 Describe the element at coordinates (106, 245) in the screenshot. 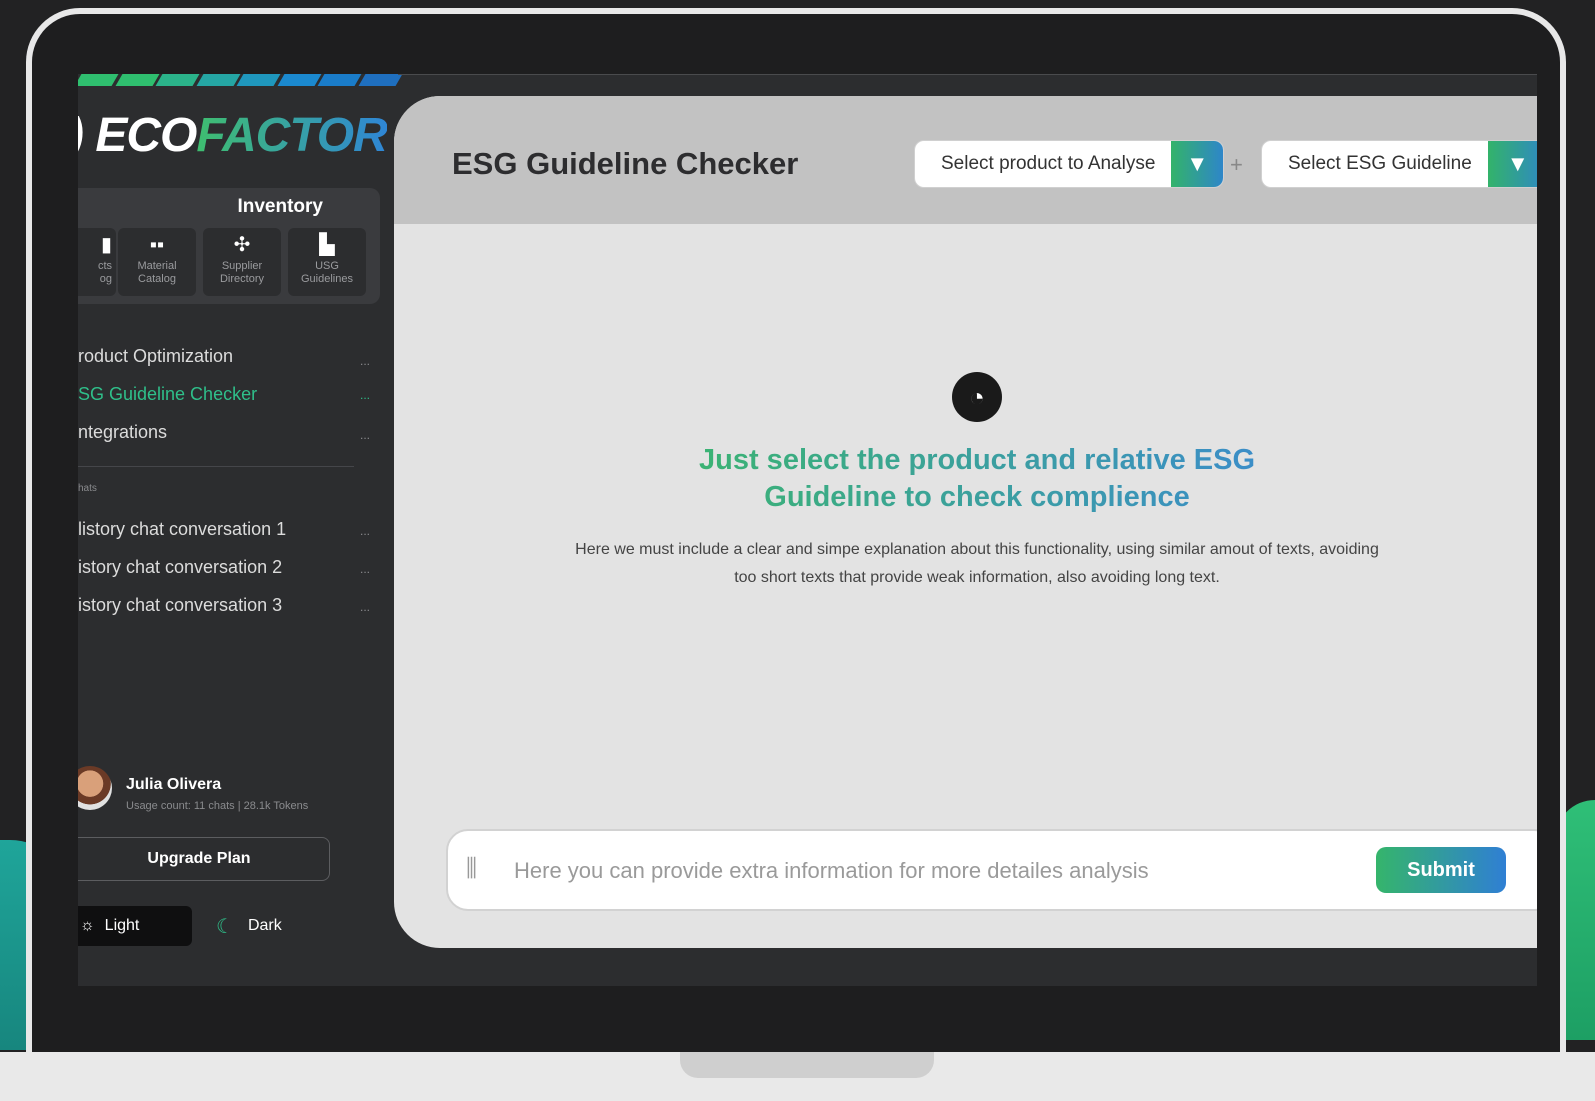

I see `products-catalog-icon: ▮` at that location.